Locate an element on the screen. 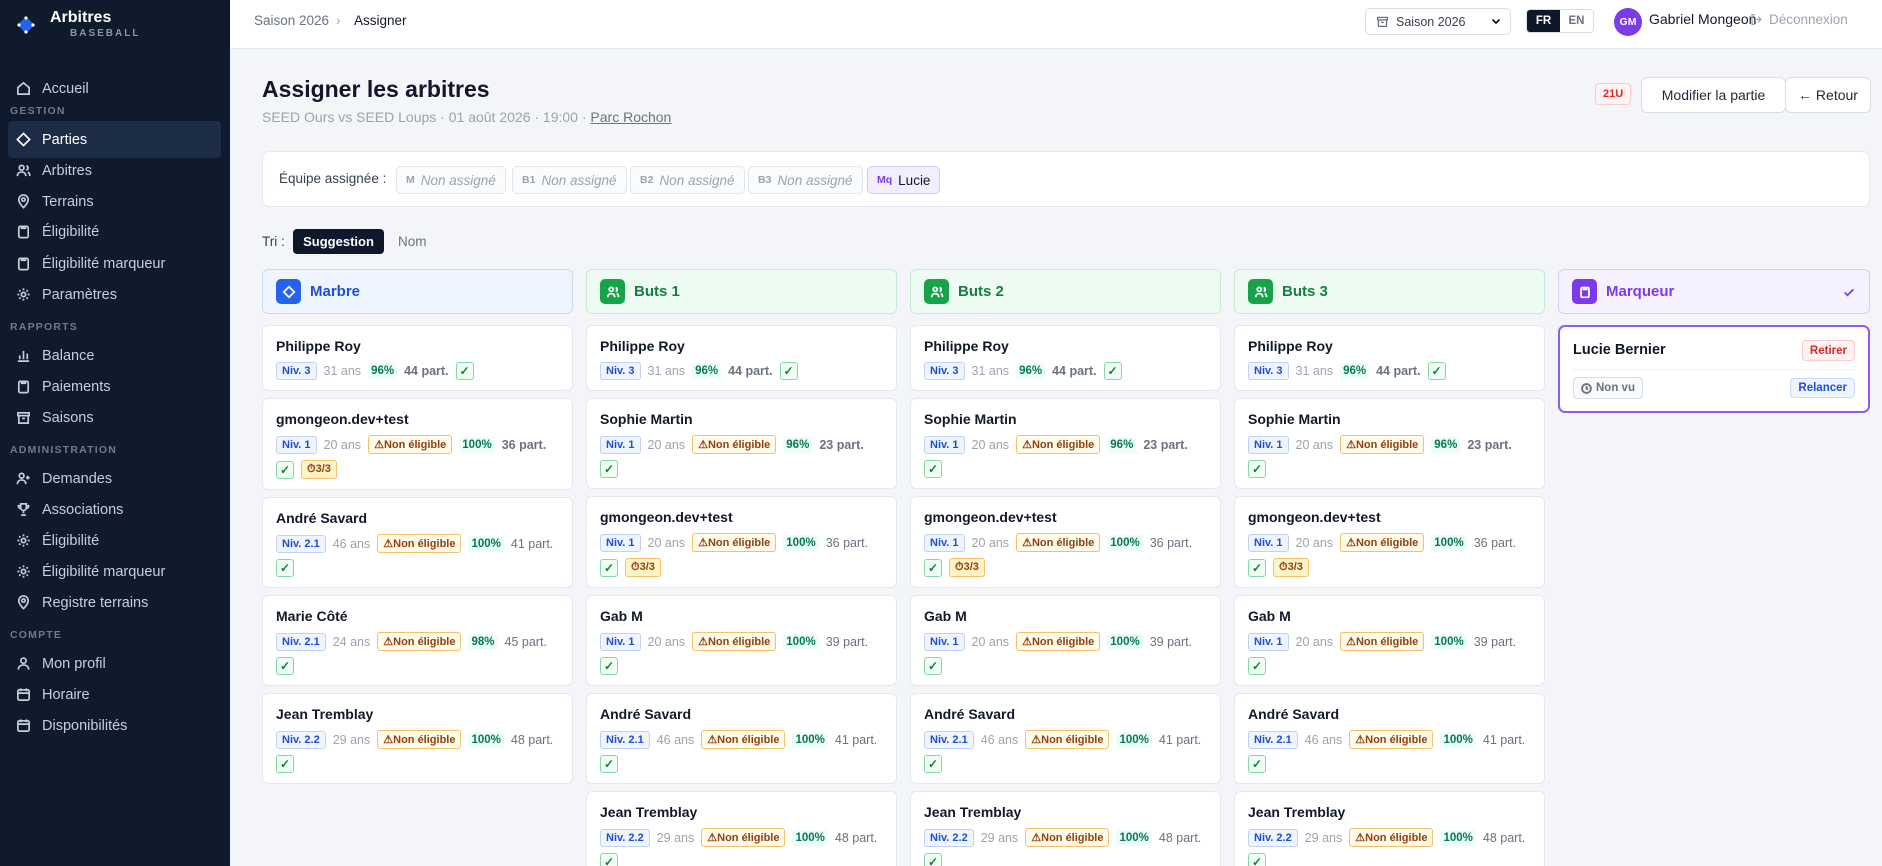  sidebar-item-accueil: Accueil is located at coordinates (114, 88).